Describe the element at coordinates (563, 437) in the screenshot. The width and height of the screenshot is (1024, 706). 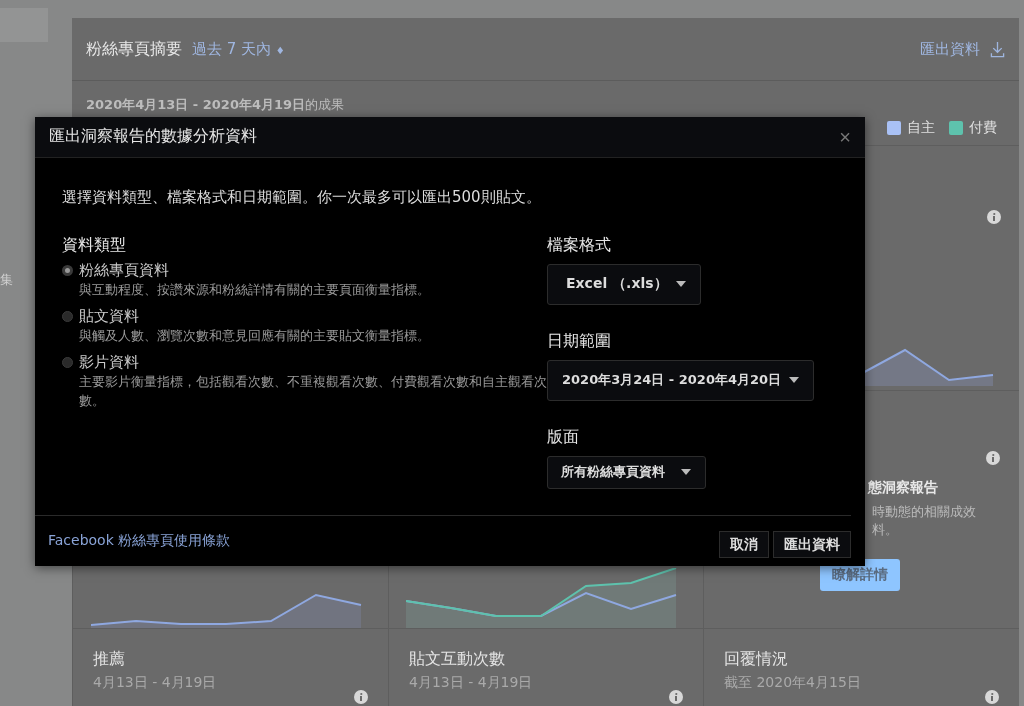
I see `field-label: 版面` at that location.